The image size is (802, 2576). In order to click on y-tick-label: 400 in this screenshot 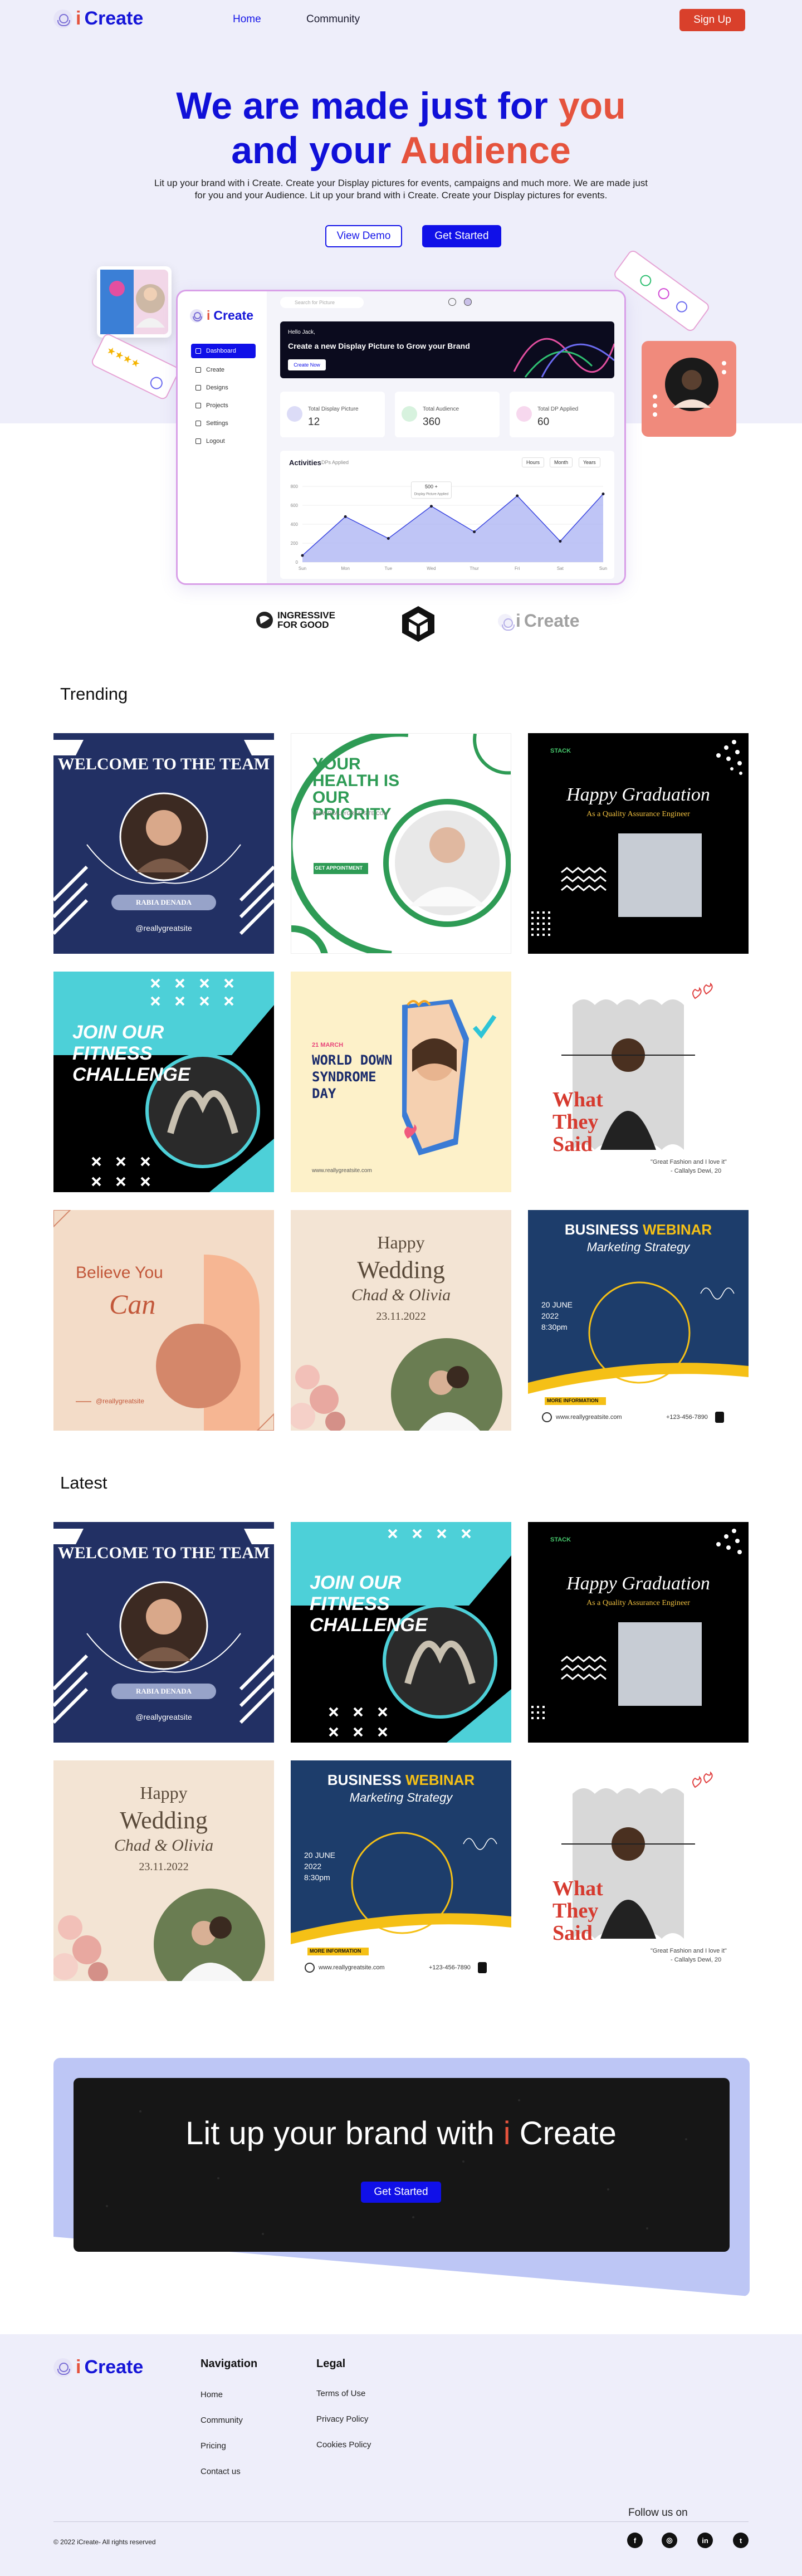, I will do `click(295, 524)`.